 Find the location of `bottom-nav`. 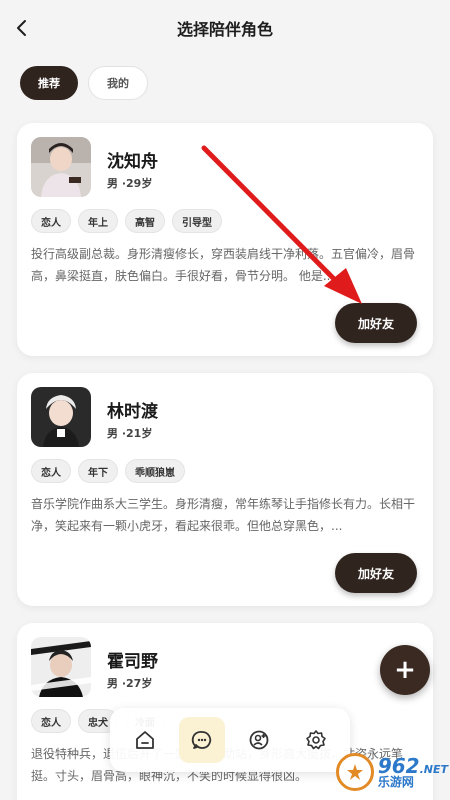

bottom-nav is located at coordinates (230, 740).